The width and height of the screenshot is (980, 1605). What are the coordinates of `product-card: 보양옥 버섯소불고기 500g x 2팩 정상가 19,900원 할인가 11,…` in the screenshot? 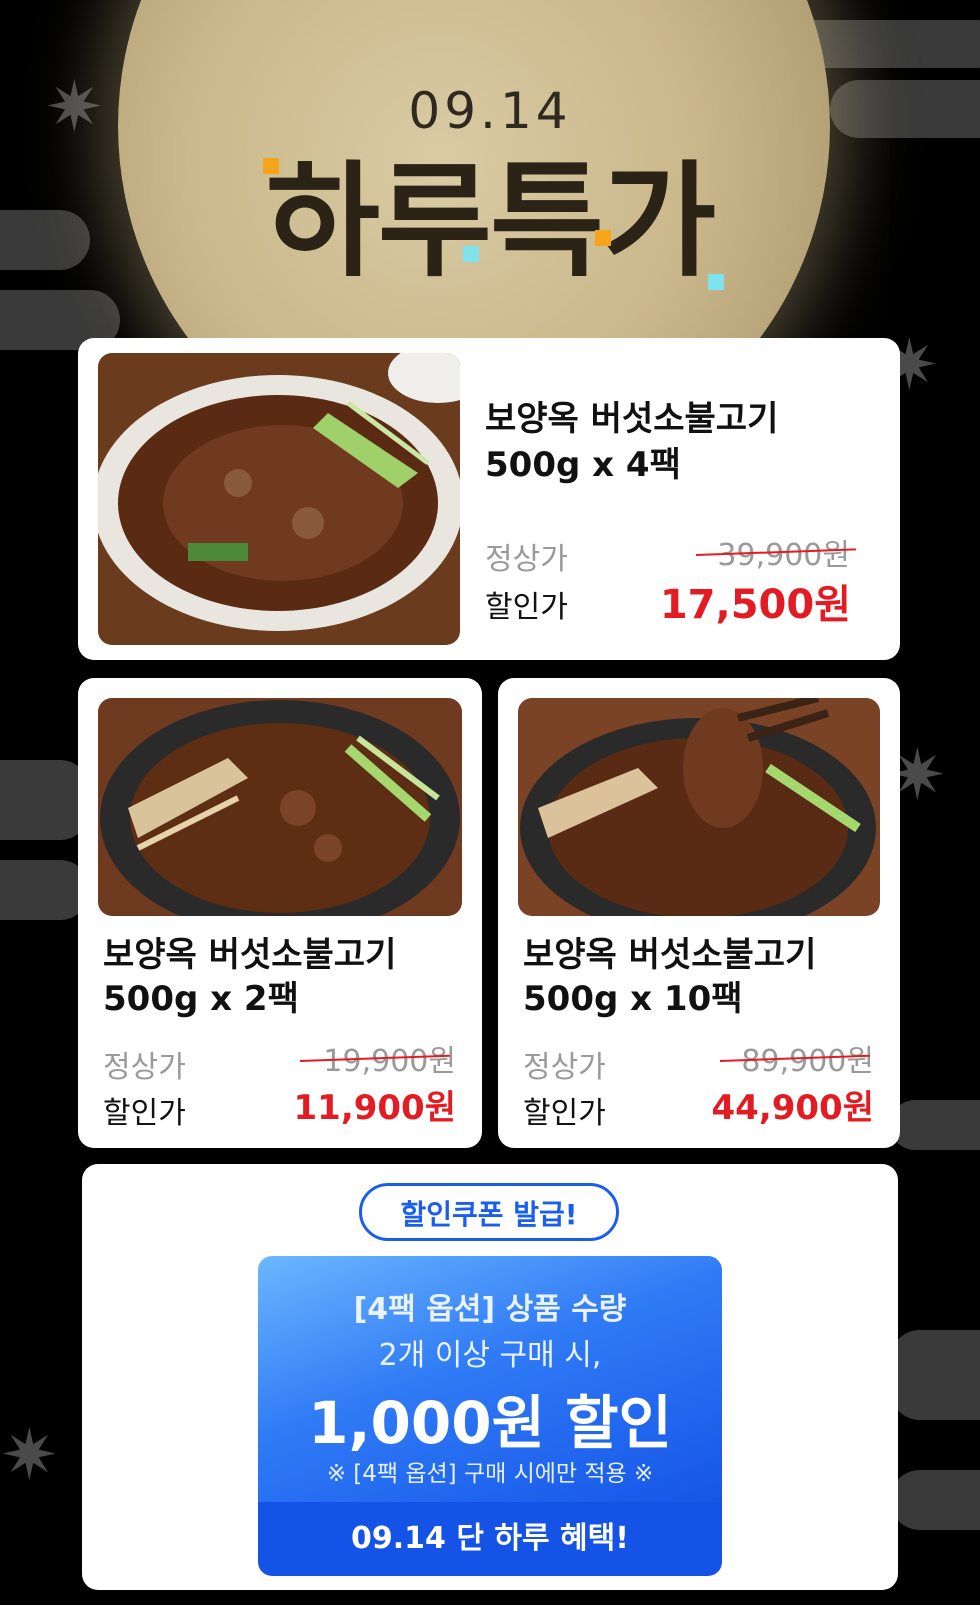 It's located at (280, 913).